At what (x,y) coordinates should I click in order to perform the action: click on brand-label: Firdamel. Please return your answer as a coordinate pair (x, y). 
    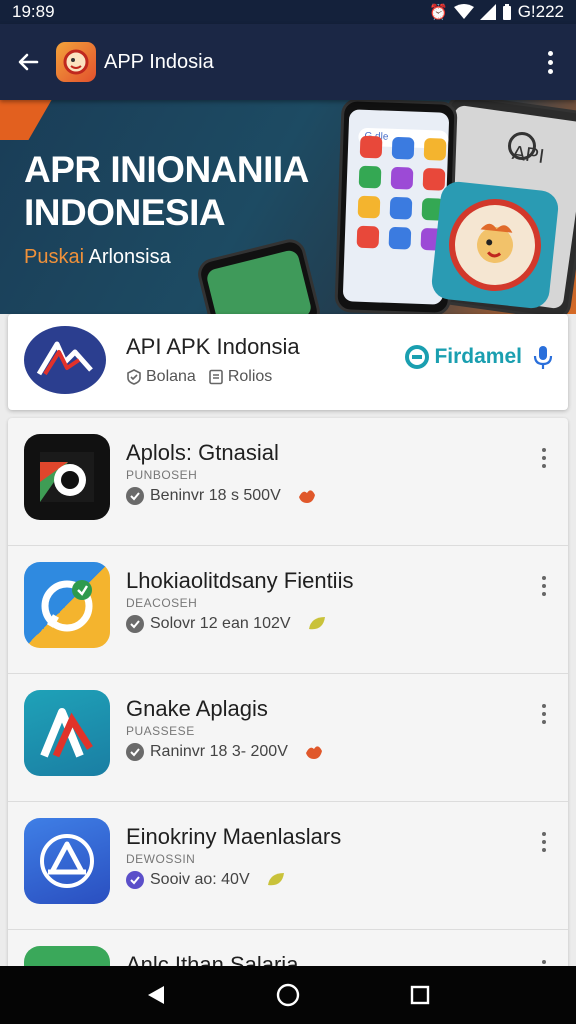
    Looking at the image, I should click on (478, 356).